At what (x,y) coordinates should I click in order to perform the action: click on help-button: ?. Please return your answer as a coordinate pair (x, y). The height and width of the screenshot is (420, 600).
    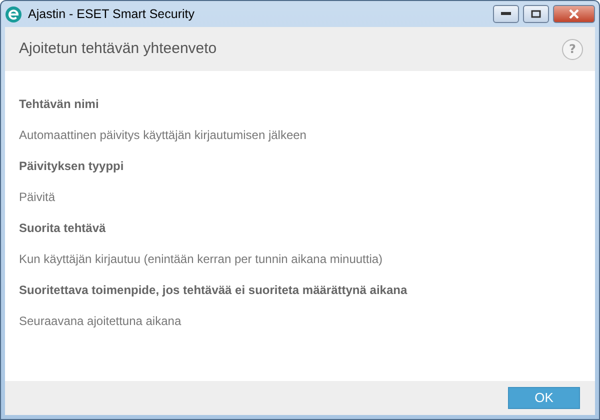
    Looking at the image, I should click on (572, 49).